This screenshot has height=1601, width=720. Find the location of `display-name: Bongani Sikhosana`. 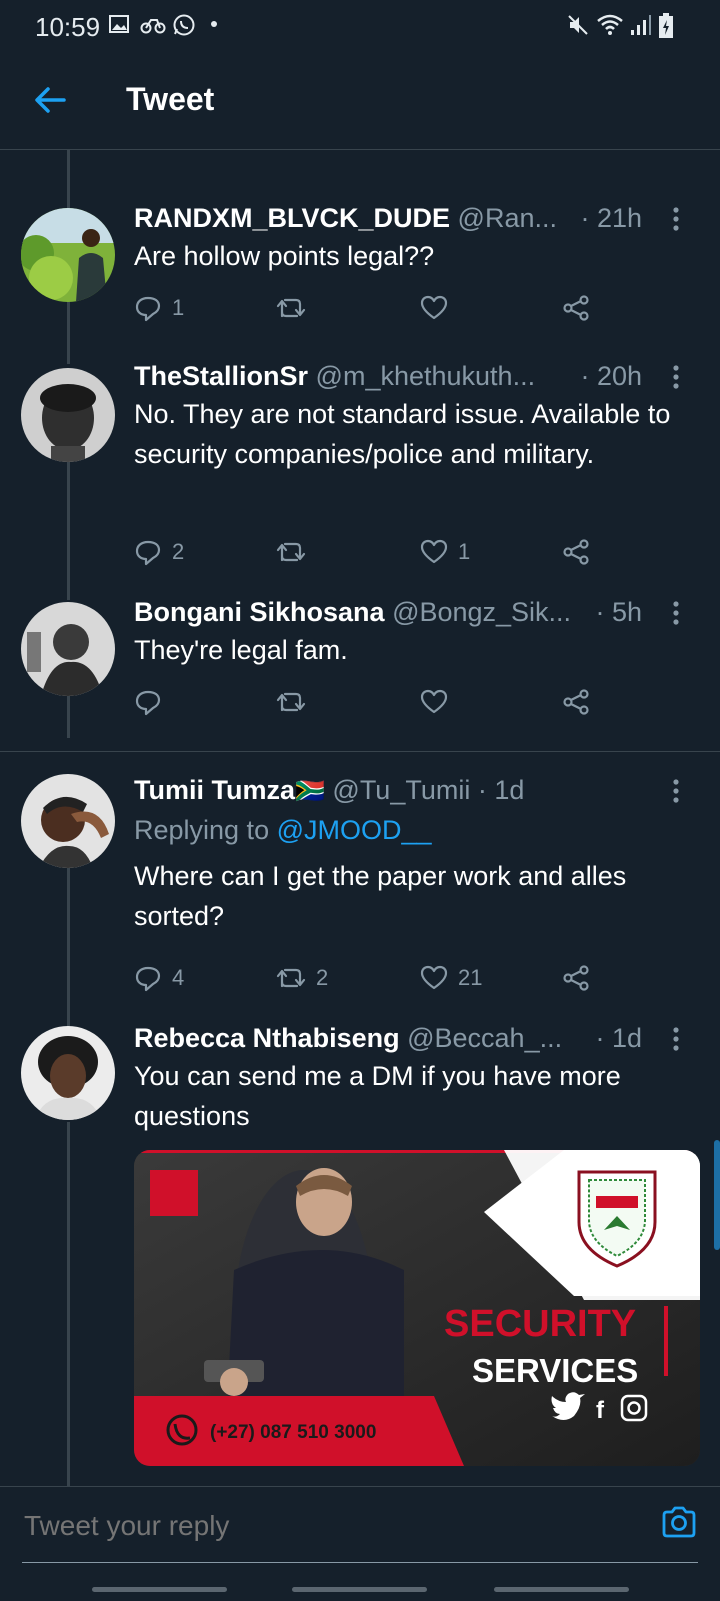

display-name: Bongani Sikhosana is located at coordinates (259, 612).